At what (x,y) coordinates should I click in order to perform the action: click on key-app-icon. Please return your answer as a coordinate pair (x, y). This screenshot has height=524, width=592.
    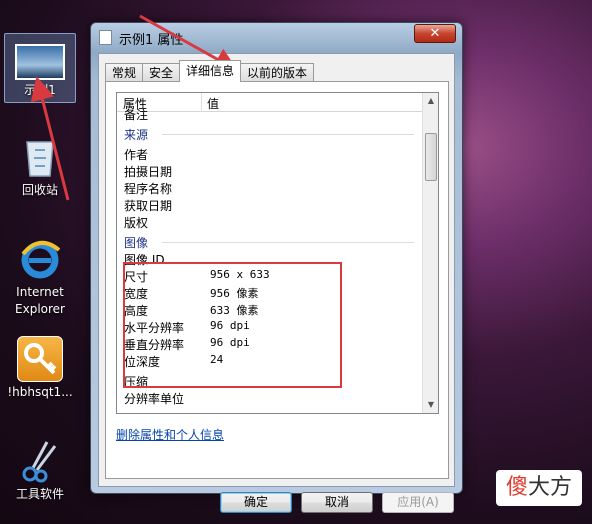
    Looking at the image, I should click on (40, 359).